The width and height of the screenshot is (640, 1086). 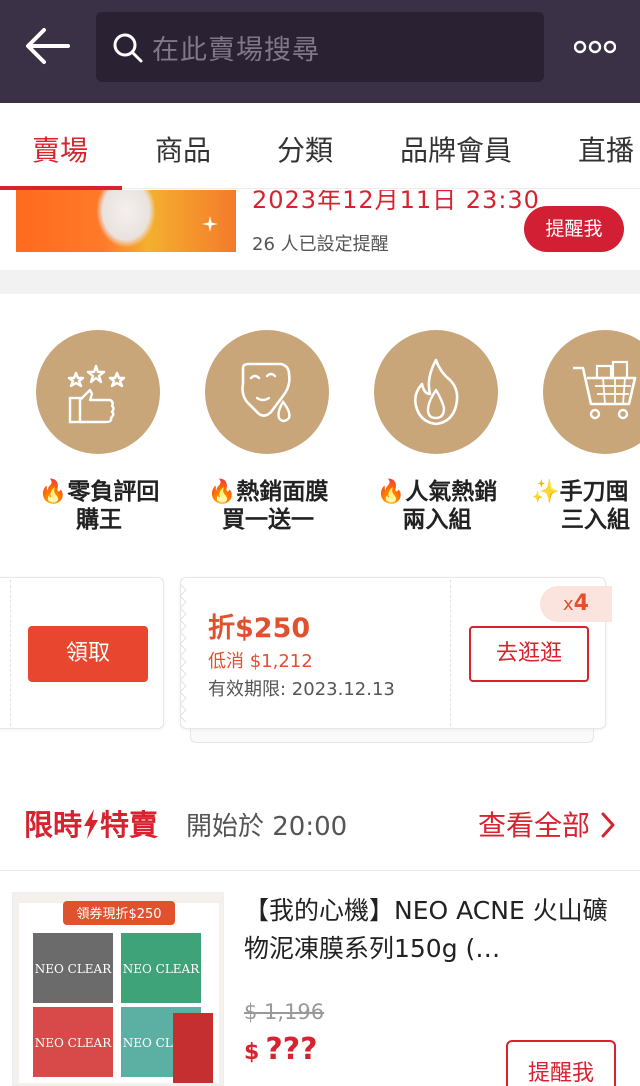 What do you see at coordinates (576, 604) in the screenshot?
I see `coupon-quantity-badge: x4` at bounding box center [576, 604].